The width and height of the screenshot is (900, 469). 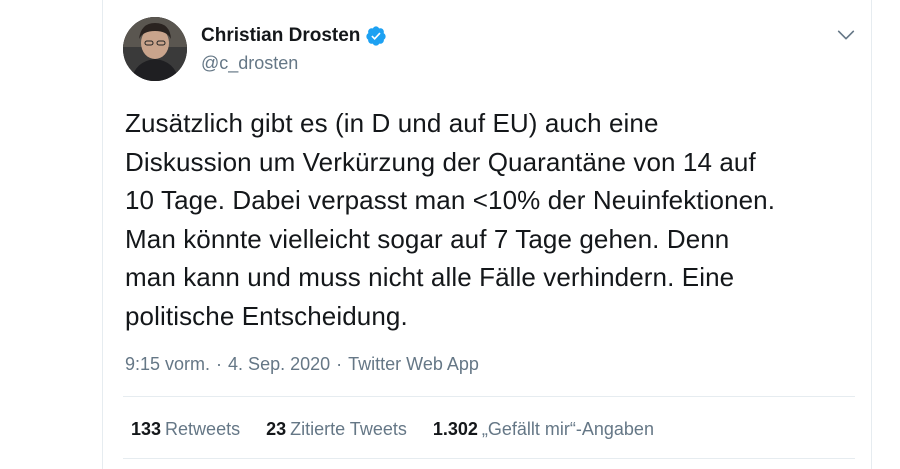 I want to click on likes-stat: 1.302 „Gefällt mir“-Angaben, so click(x=543, y=429).